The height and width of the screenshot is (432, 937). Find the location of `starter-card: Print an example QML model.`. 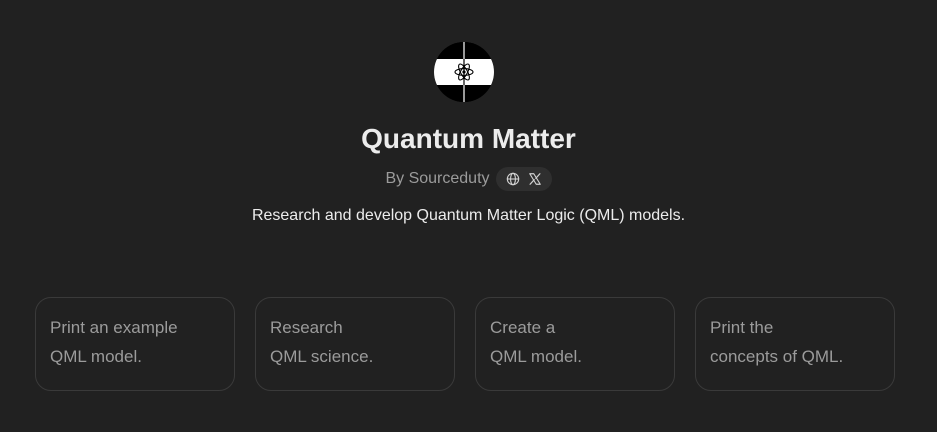

starter-card: Print an example QML model. is located at coordinates (135, 344).